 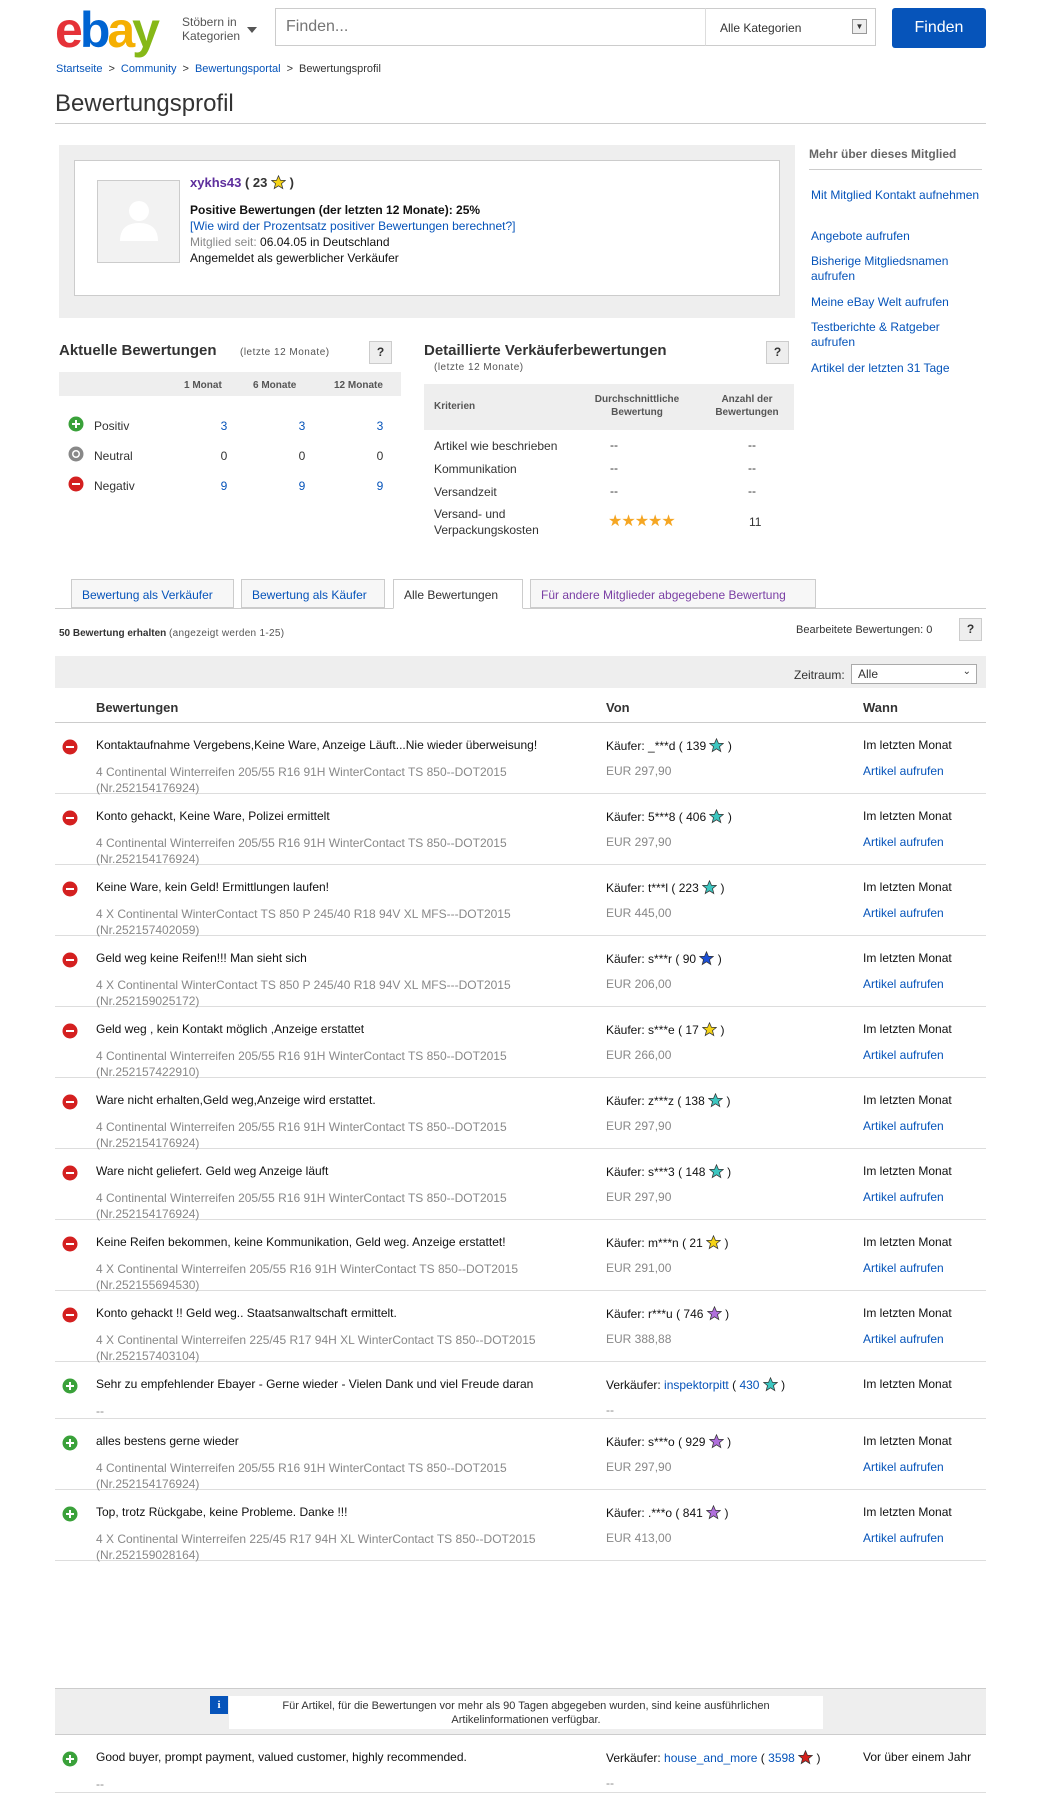 I want to click on dsr-col-avg-1: Durchschnittliche, so click(x=637, y=399).